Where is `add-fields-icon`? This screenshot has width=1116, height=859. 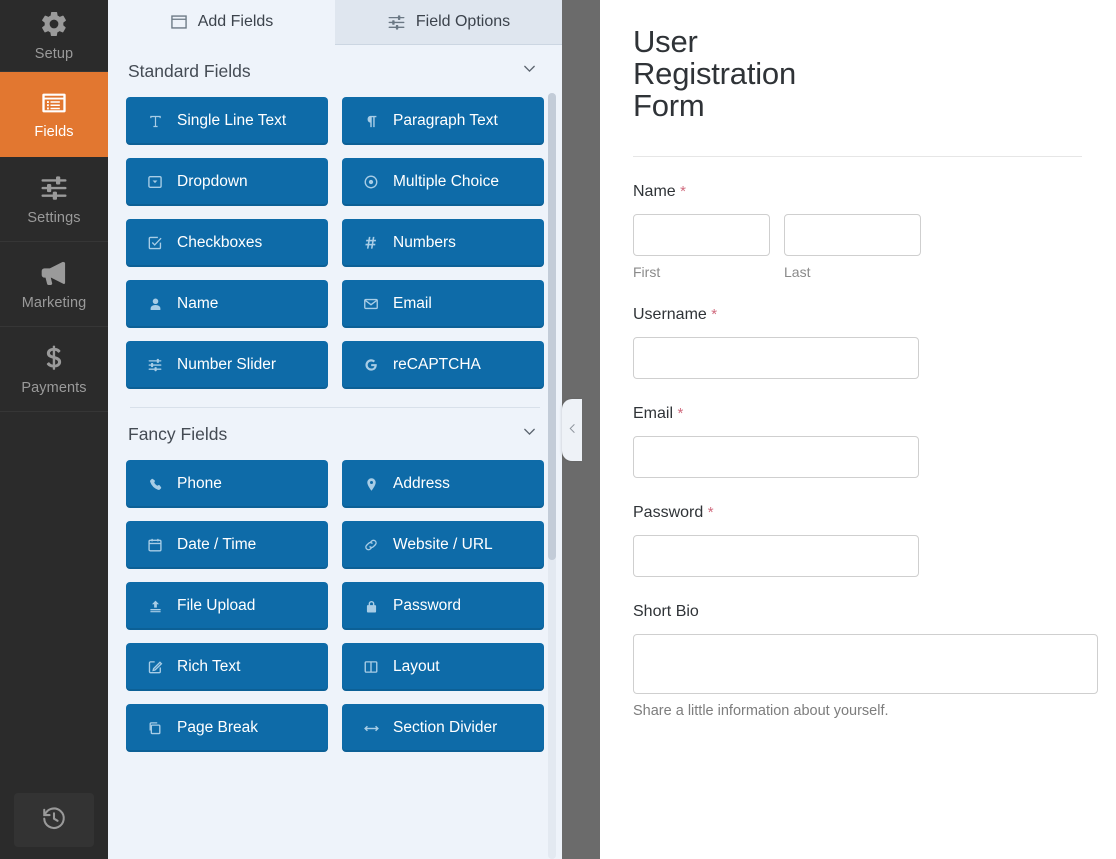 add-fields-icon is located at coordinates (179, 22).